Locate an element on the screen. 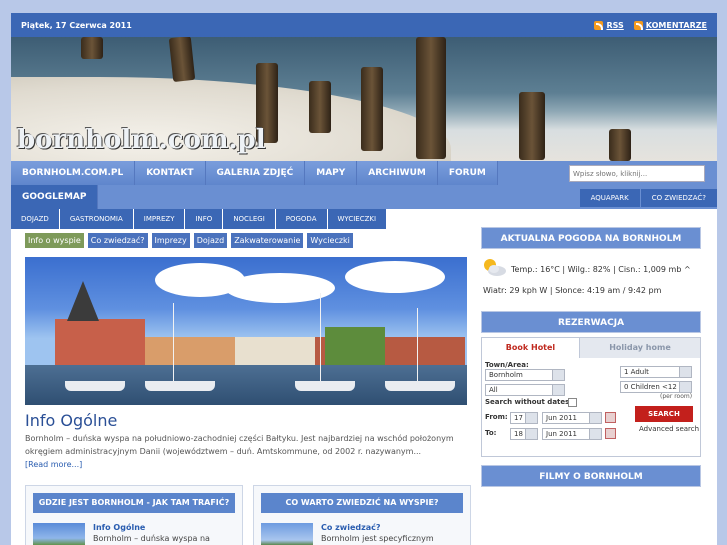  tab-co-zwiedzac: CO ZWIEDZAĆ? is located at coordinates (678, 198).